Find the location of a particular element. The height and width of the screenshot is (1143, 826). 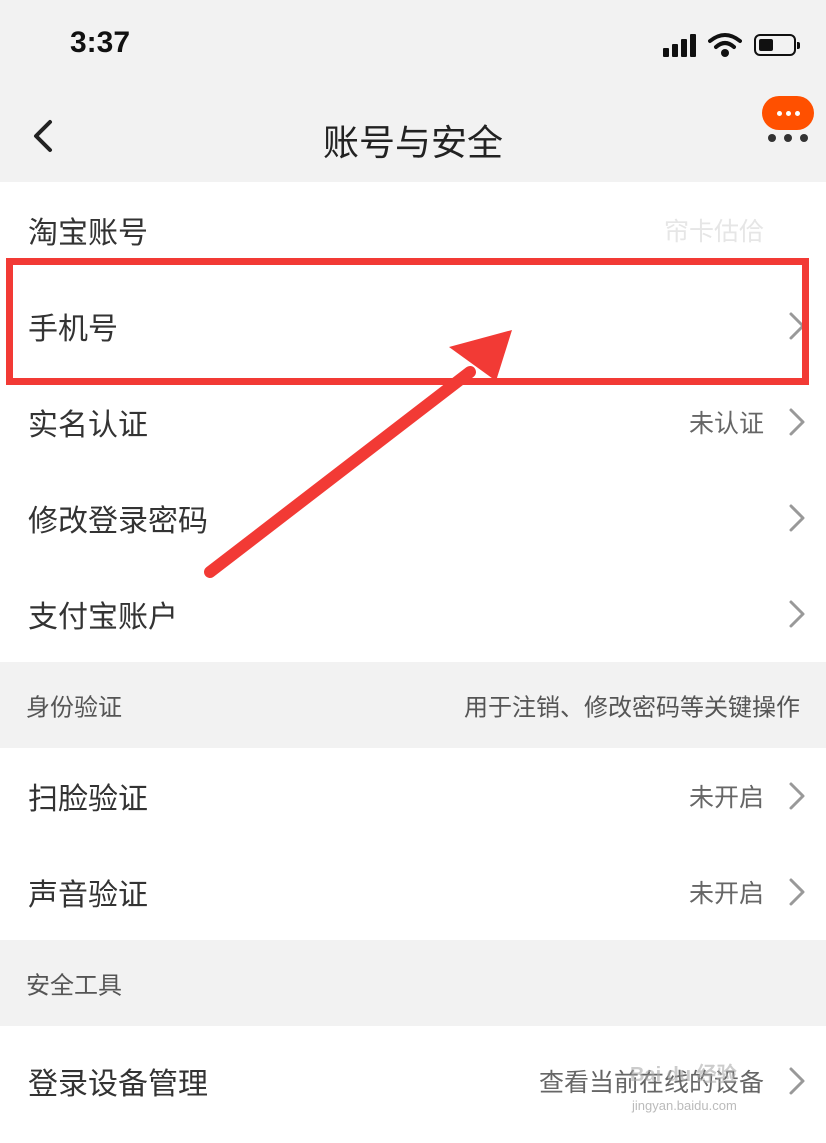

status-bar: 3:37 is located at coordinates (413, 46).